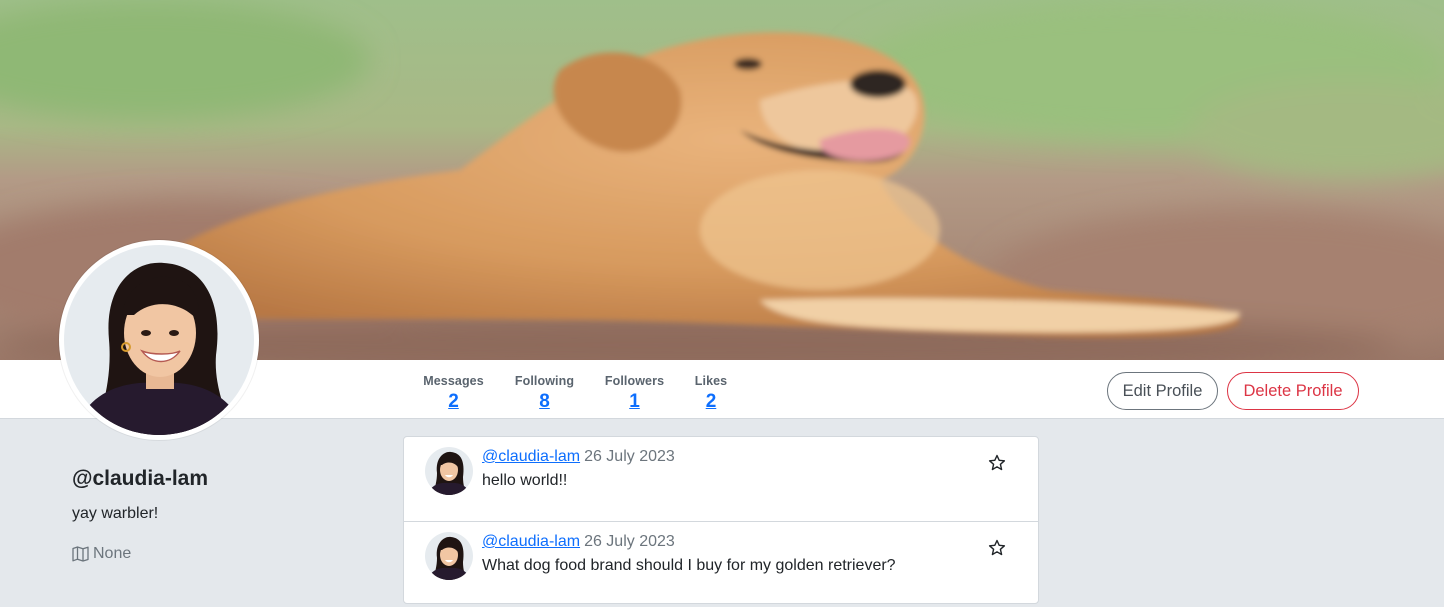 Image resolution: width=1444 pixels, height=607 pixels. I want to click on stat-messages: Messages 2, so click(453, 393).